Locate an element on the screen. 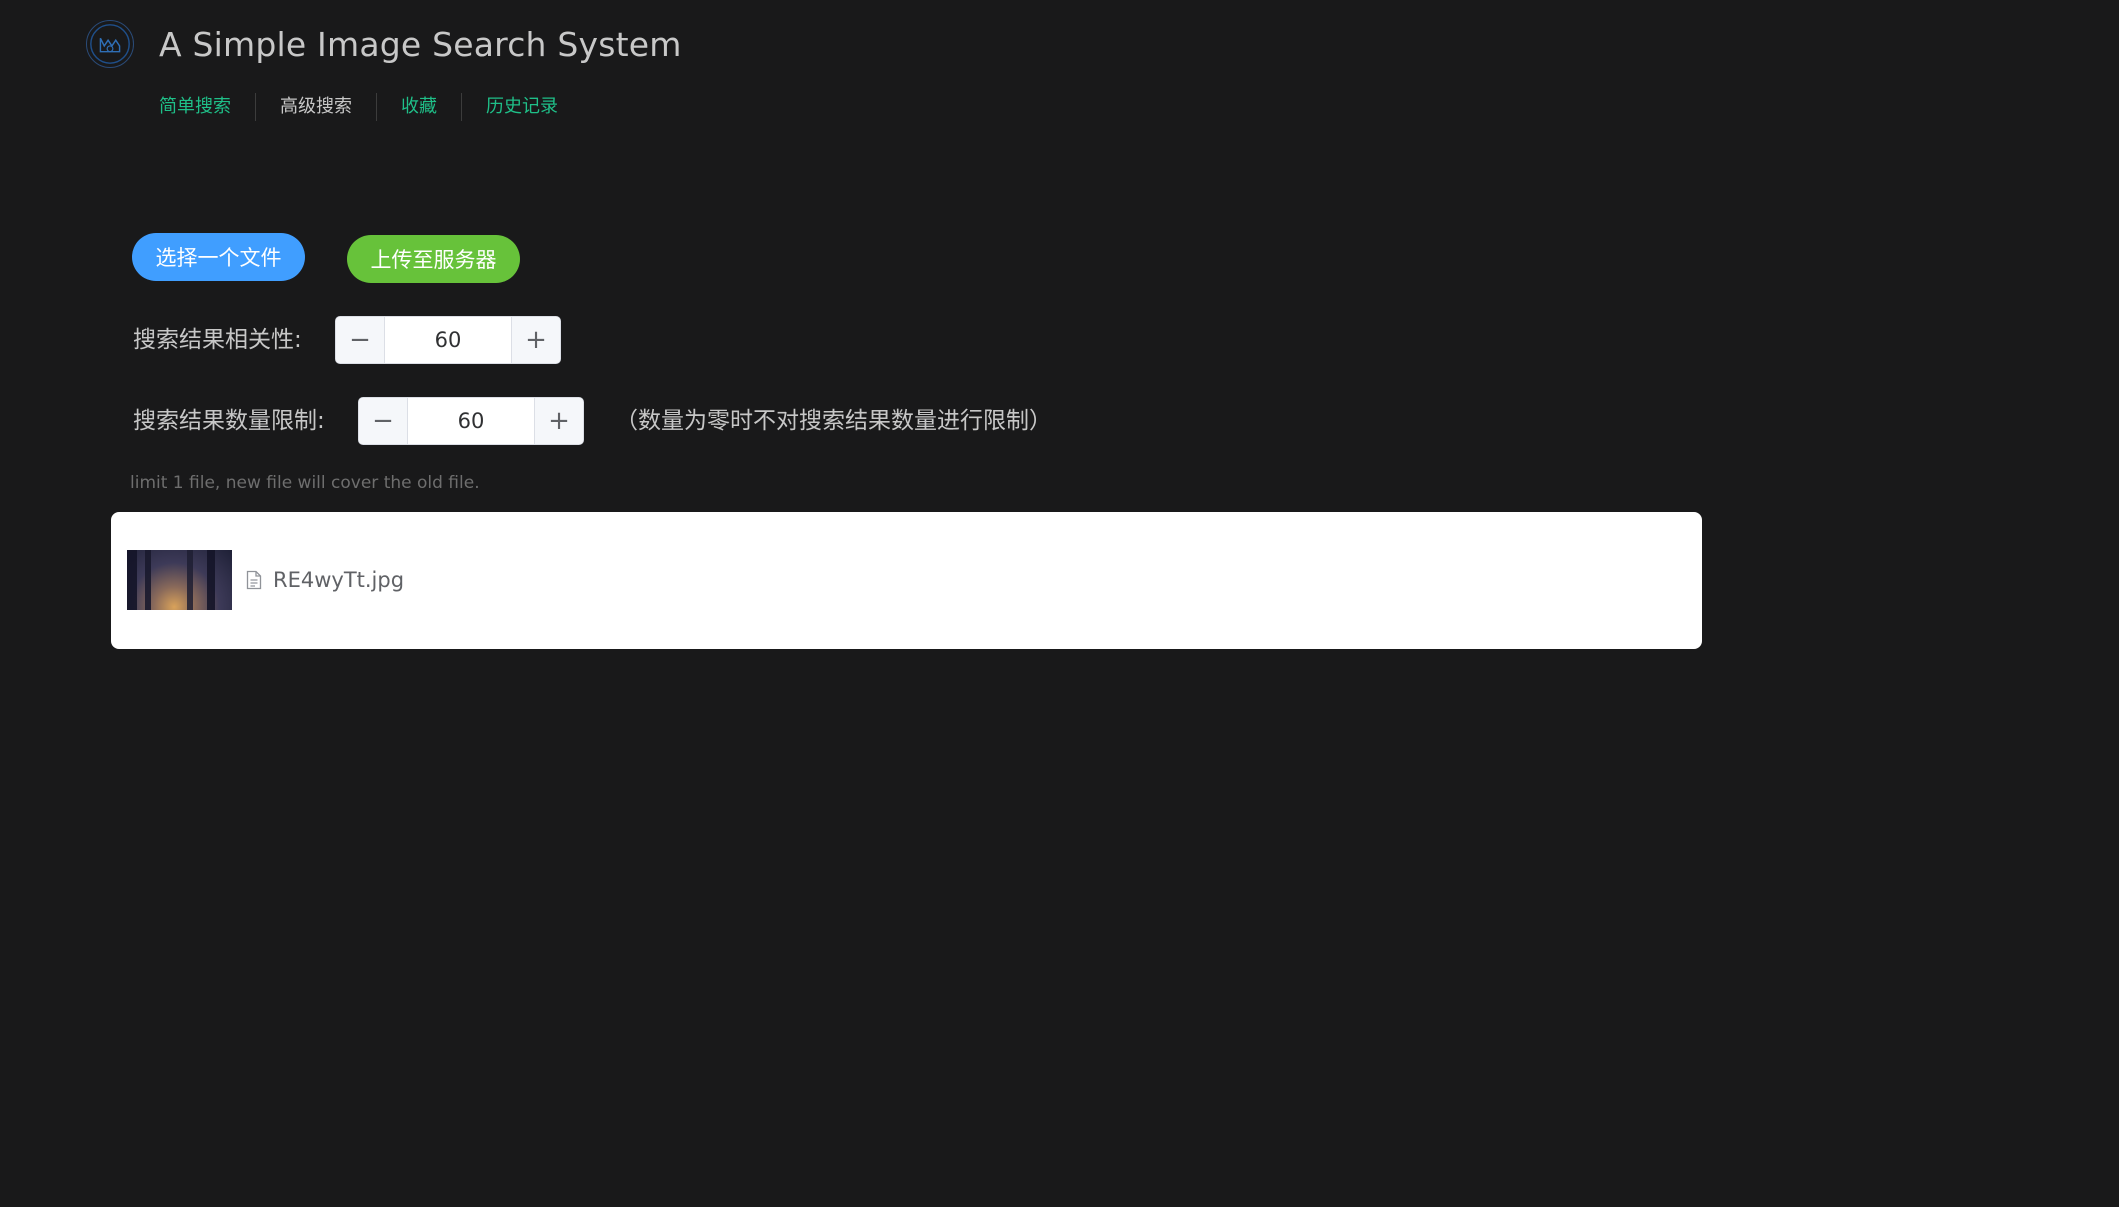 This screenshot has height=1207, width=2119. upload-to-server-button: 上传至服务器 is located at coordinates (433, 259).